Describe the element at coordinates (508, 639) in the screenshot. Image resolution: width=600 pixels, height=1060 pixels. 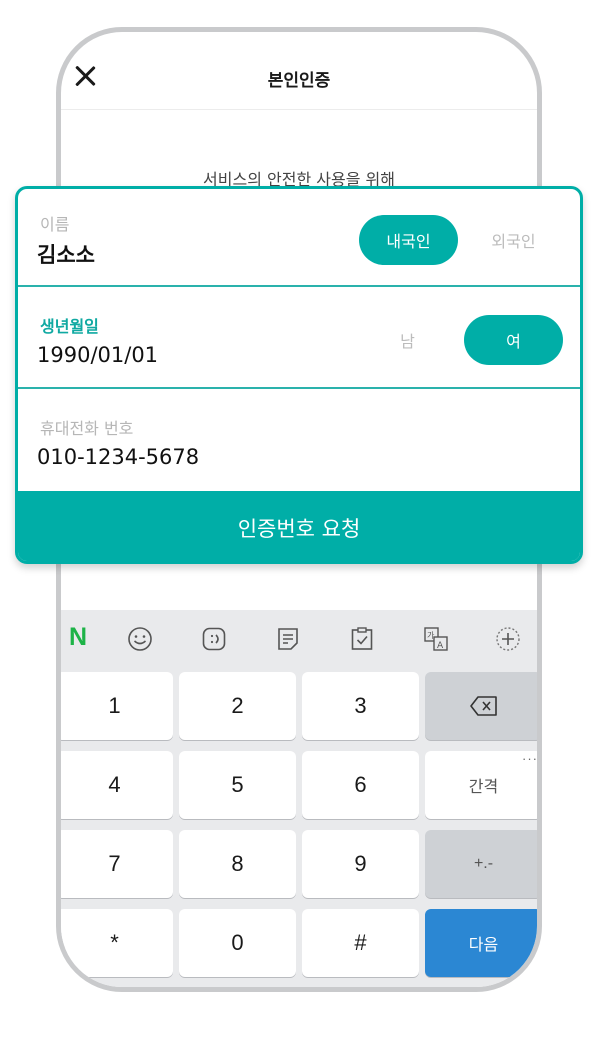
I see `add-icon` at that location.